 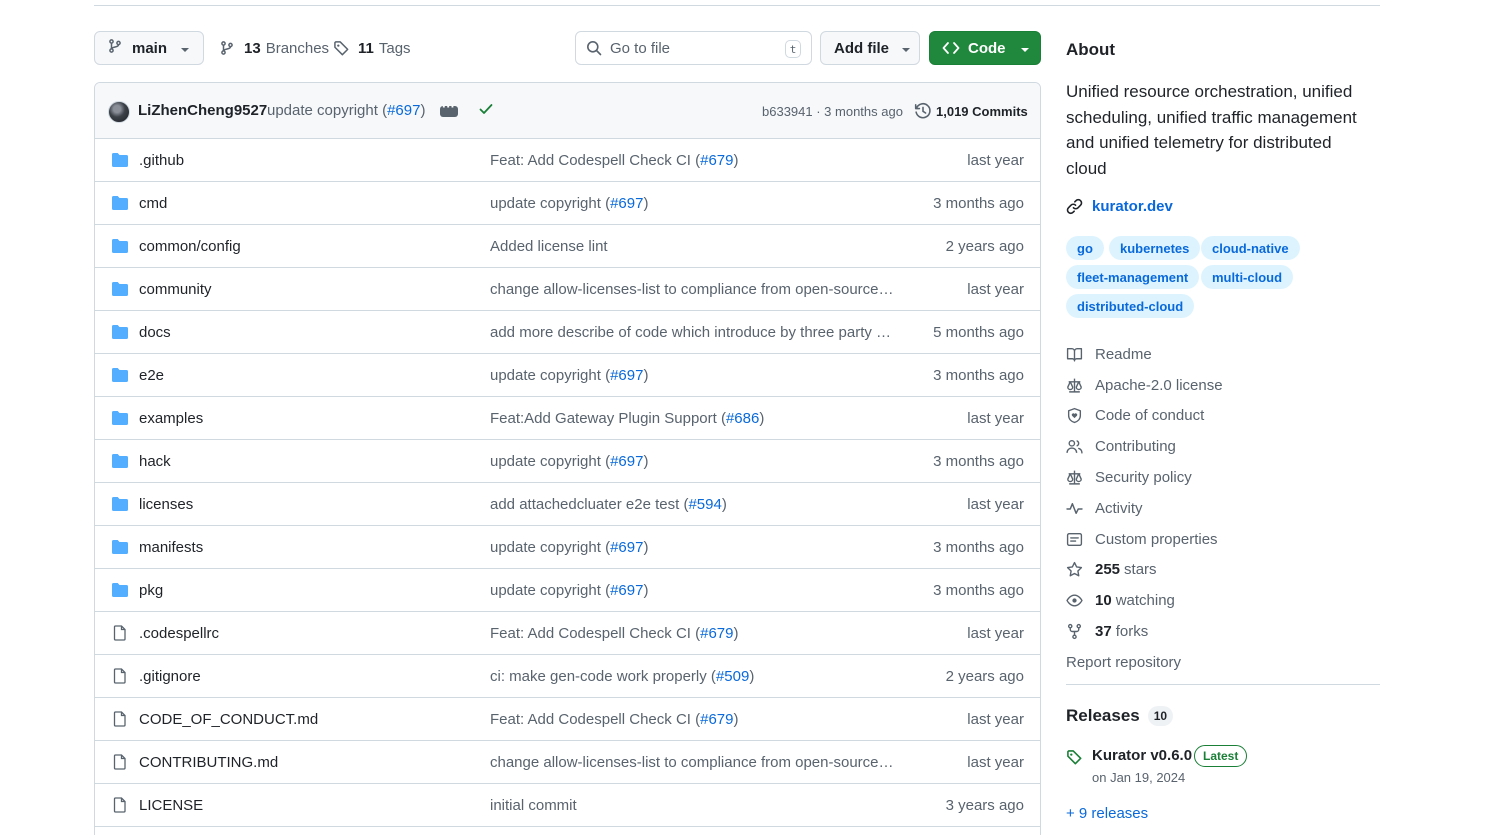 I want to click on repo-meta-code-of-conduct: Code of conduct, so click(x=1144, y=416).